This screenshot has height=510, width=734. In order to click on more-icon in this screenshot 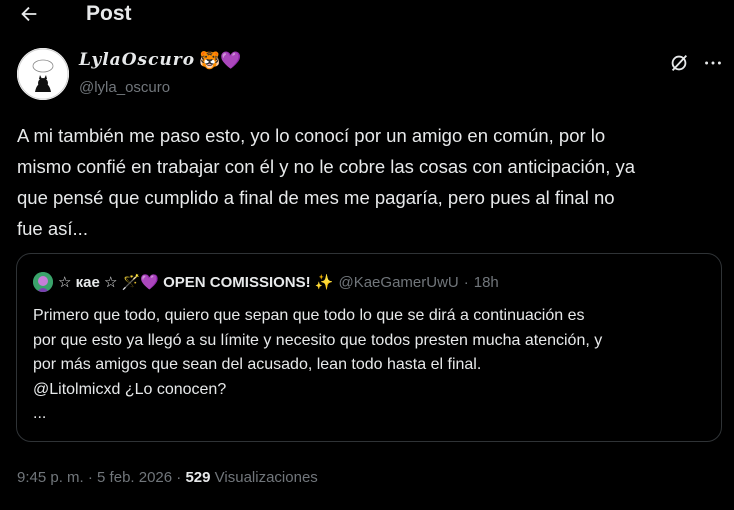, I will do `click(713, 63)`.